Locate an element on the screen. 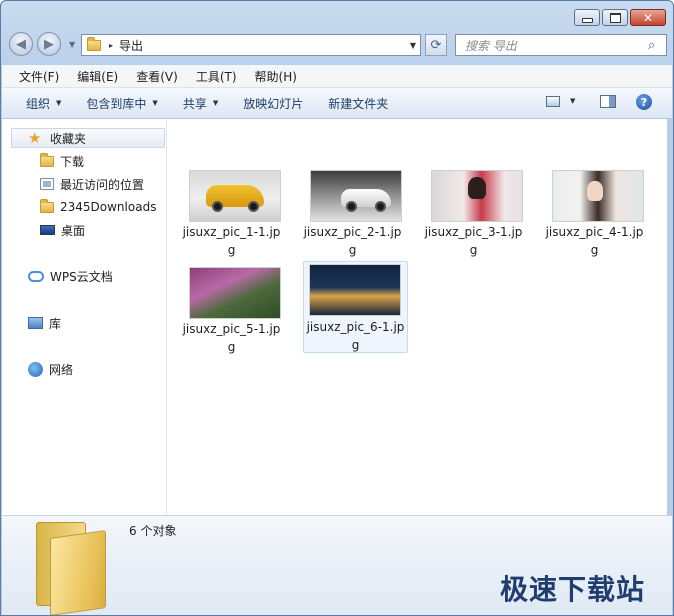 This screenshot has width=674, height=616. back-button: ◀ is located at coordinates (21, 44).